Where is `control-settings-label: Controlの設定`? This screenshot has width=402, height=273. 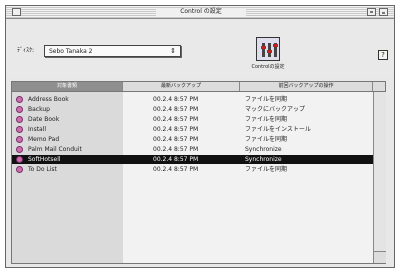
control-settings-label: Controlの設定 is located at coordinates (268, 67).